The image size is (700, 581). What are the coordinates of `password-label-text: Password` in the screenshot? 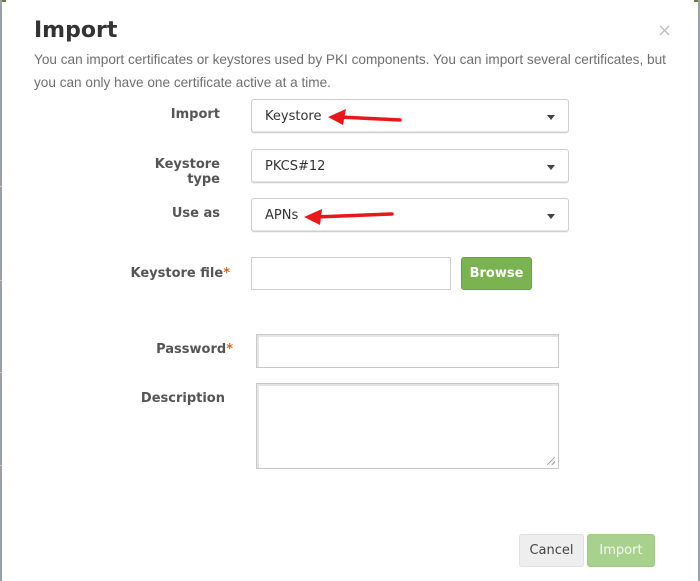 It's located at (191, 349).